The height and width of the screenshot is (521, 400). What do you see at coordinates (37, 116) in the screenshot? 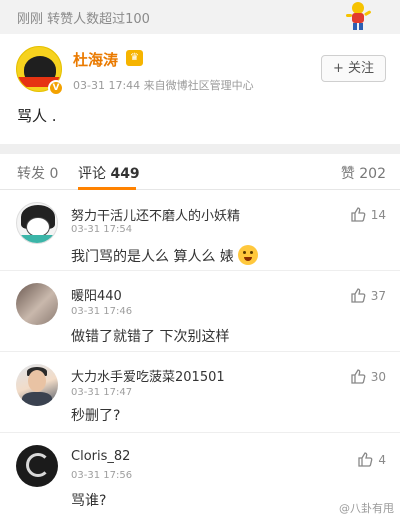
I see `post-content: 骂人 .` at bounding box center [37, 116].